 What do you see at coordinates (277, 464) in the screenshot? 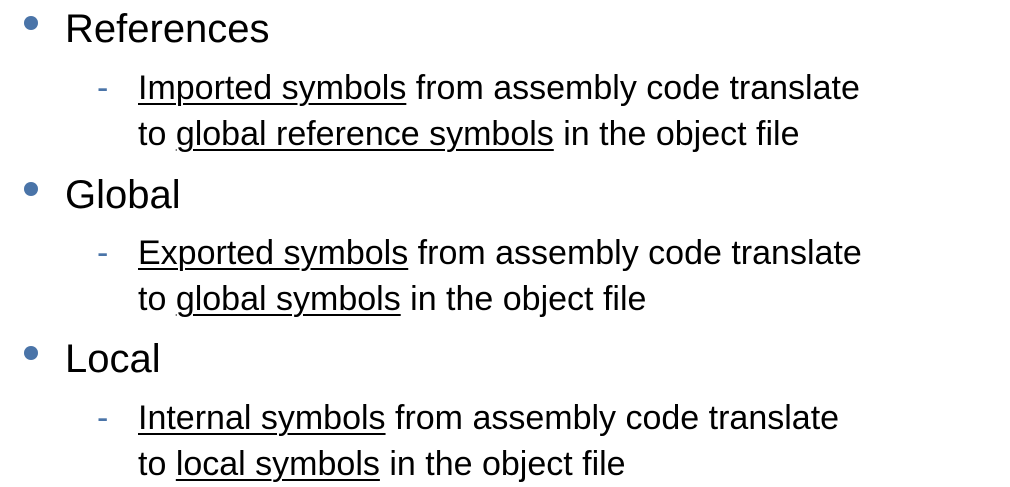
I see `term-local-symbols: local symbols` at bounding box center [277, 464].